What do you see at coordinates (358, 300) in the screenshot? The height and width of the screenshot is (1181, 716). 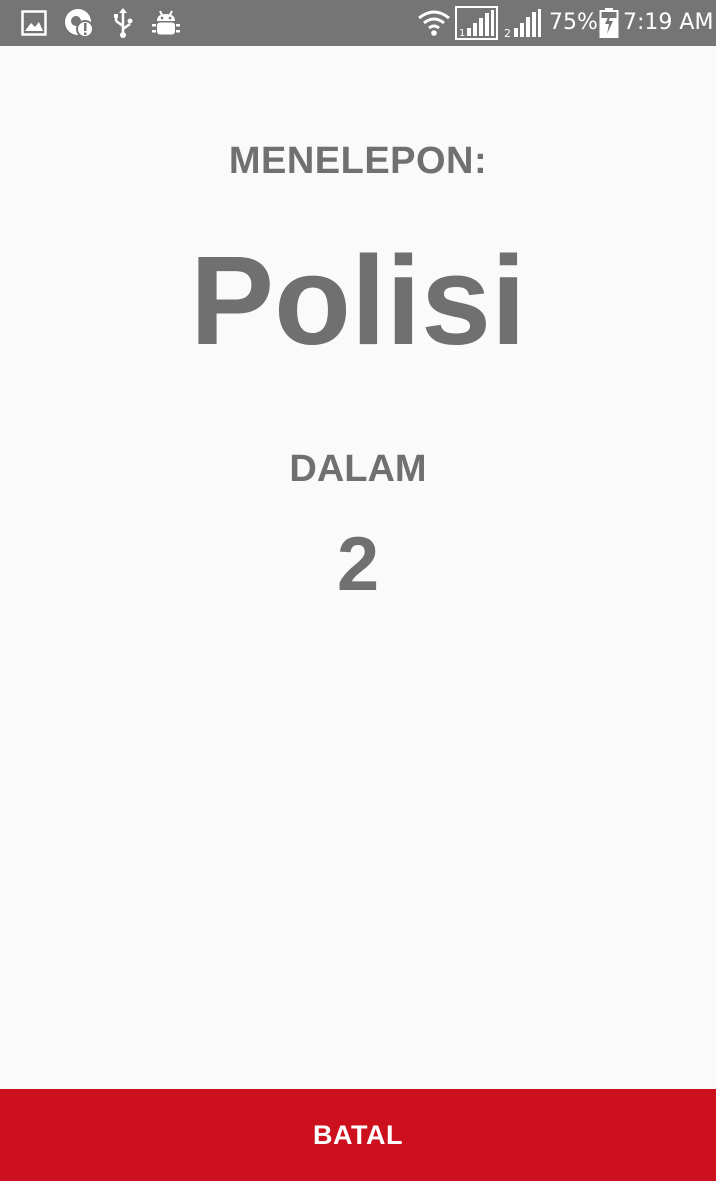 I see `call-target-name: Polisi` at bounding box center [358, 300].